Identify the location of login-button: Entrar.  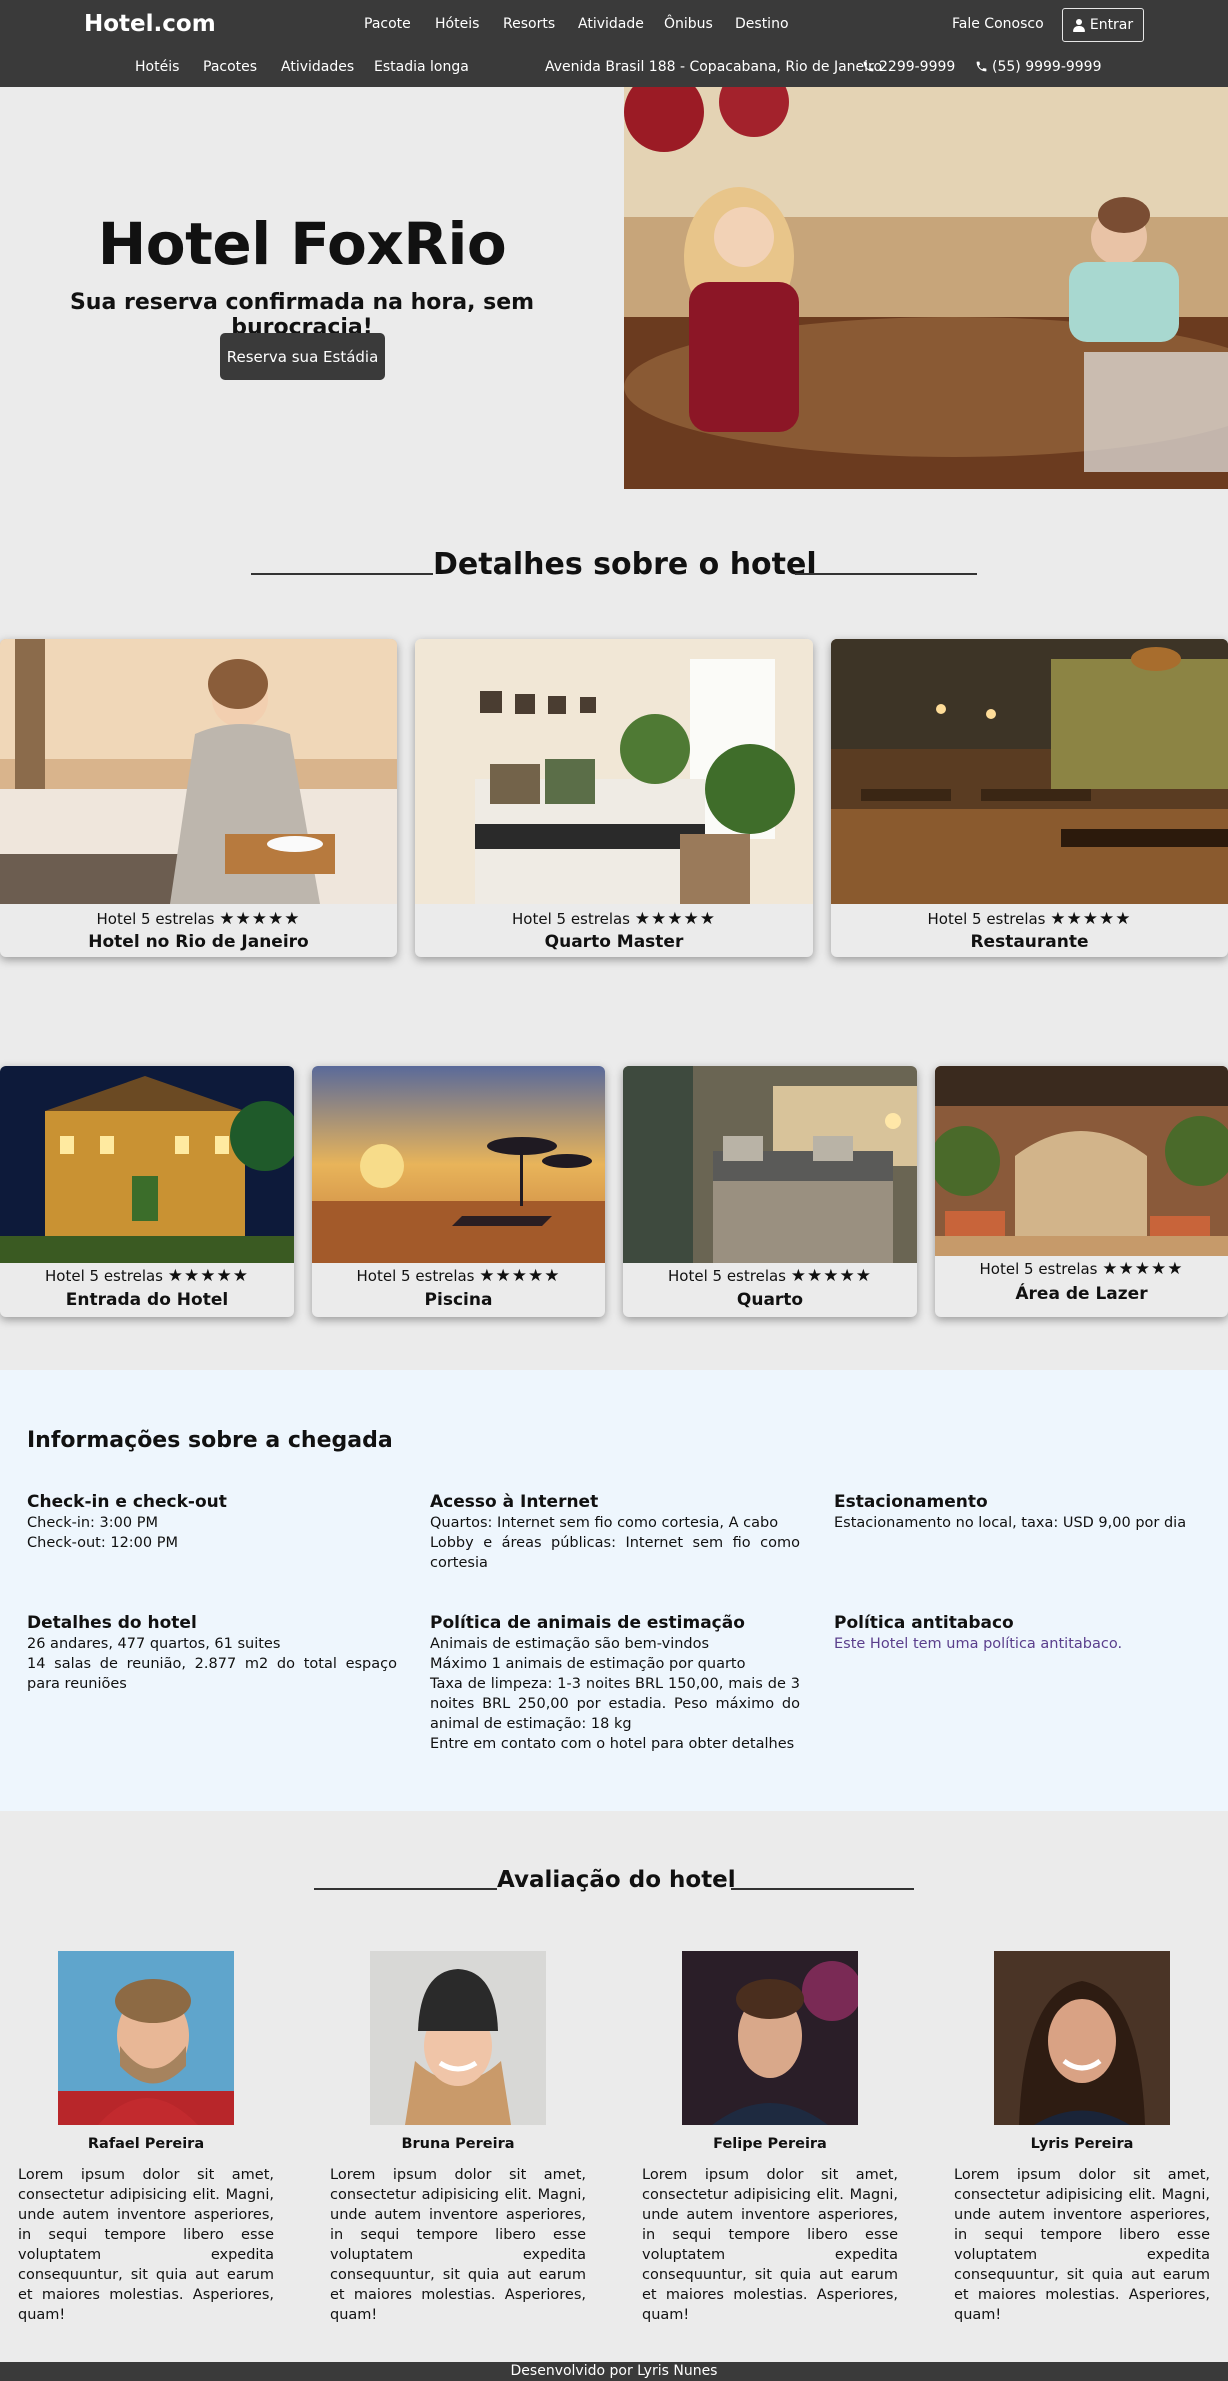
(1103, 25).